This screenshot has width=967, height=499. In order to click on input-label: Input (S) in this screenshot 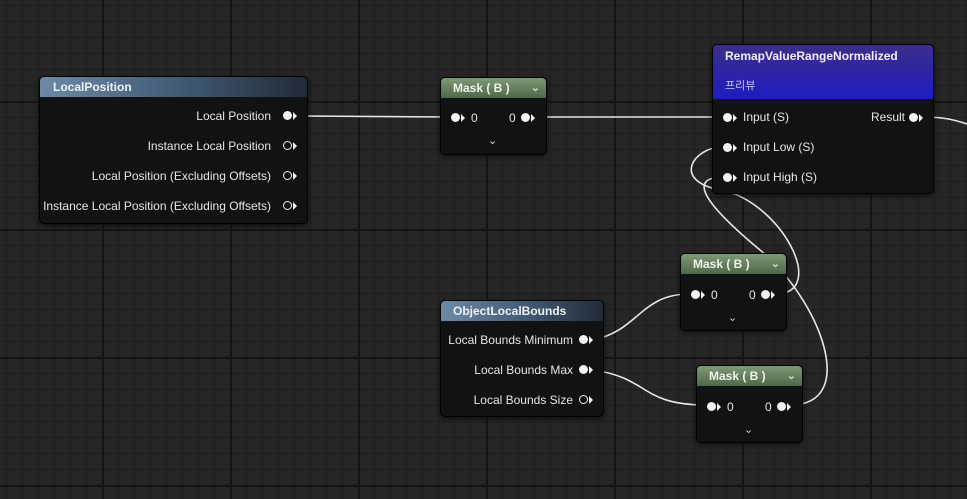, I will do `click(766, 117)`.